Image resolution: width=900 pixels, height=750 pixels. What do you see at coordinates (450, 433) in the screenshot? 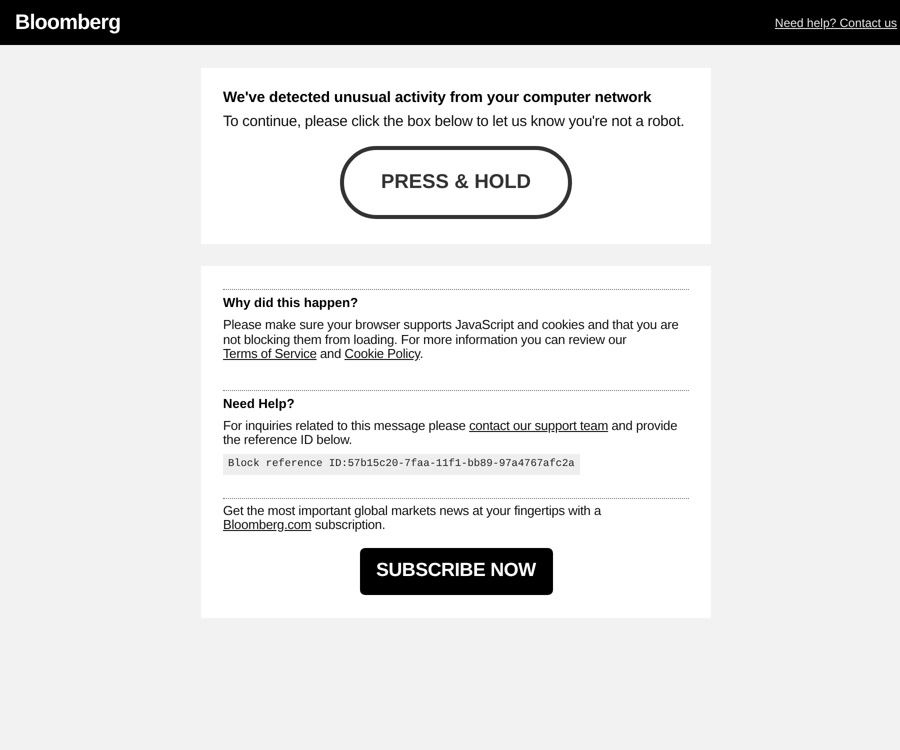
I see `info-paragraph: For inquiries related to this message please contact our support team and provide the reference ID below.` at bounding box center [450, 433].